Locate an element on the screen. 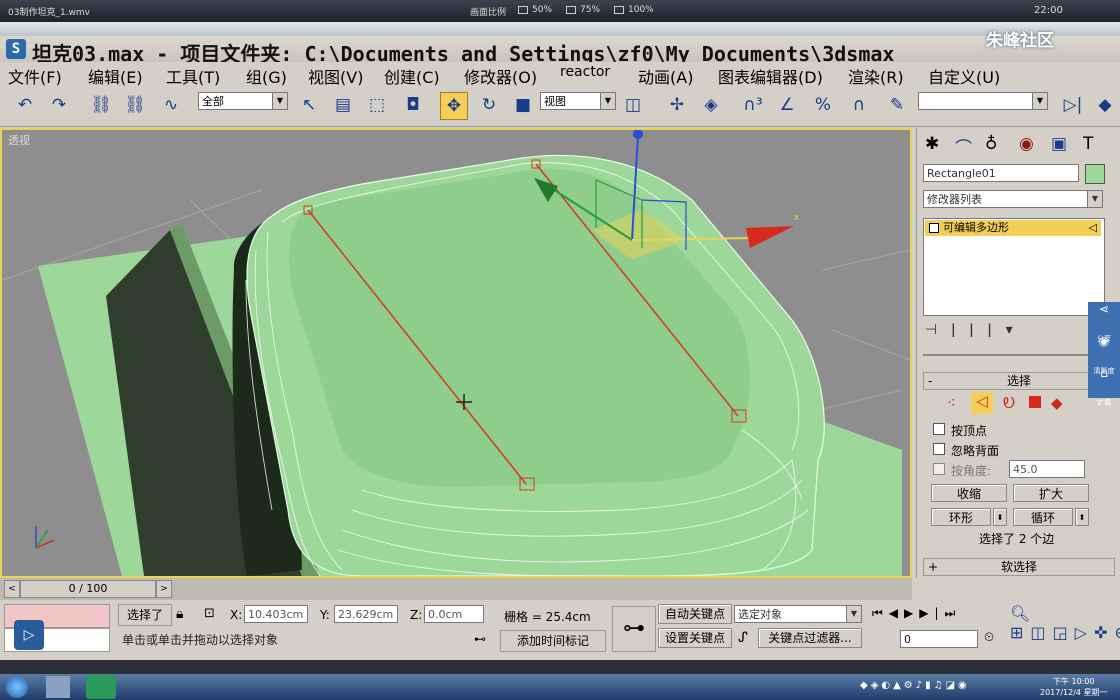 The width and height of the screenshot is (1120, 700). ratio-100-option: 100% is located at coordinates (634, 10).